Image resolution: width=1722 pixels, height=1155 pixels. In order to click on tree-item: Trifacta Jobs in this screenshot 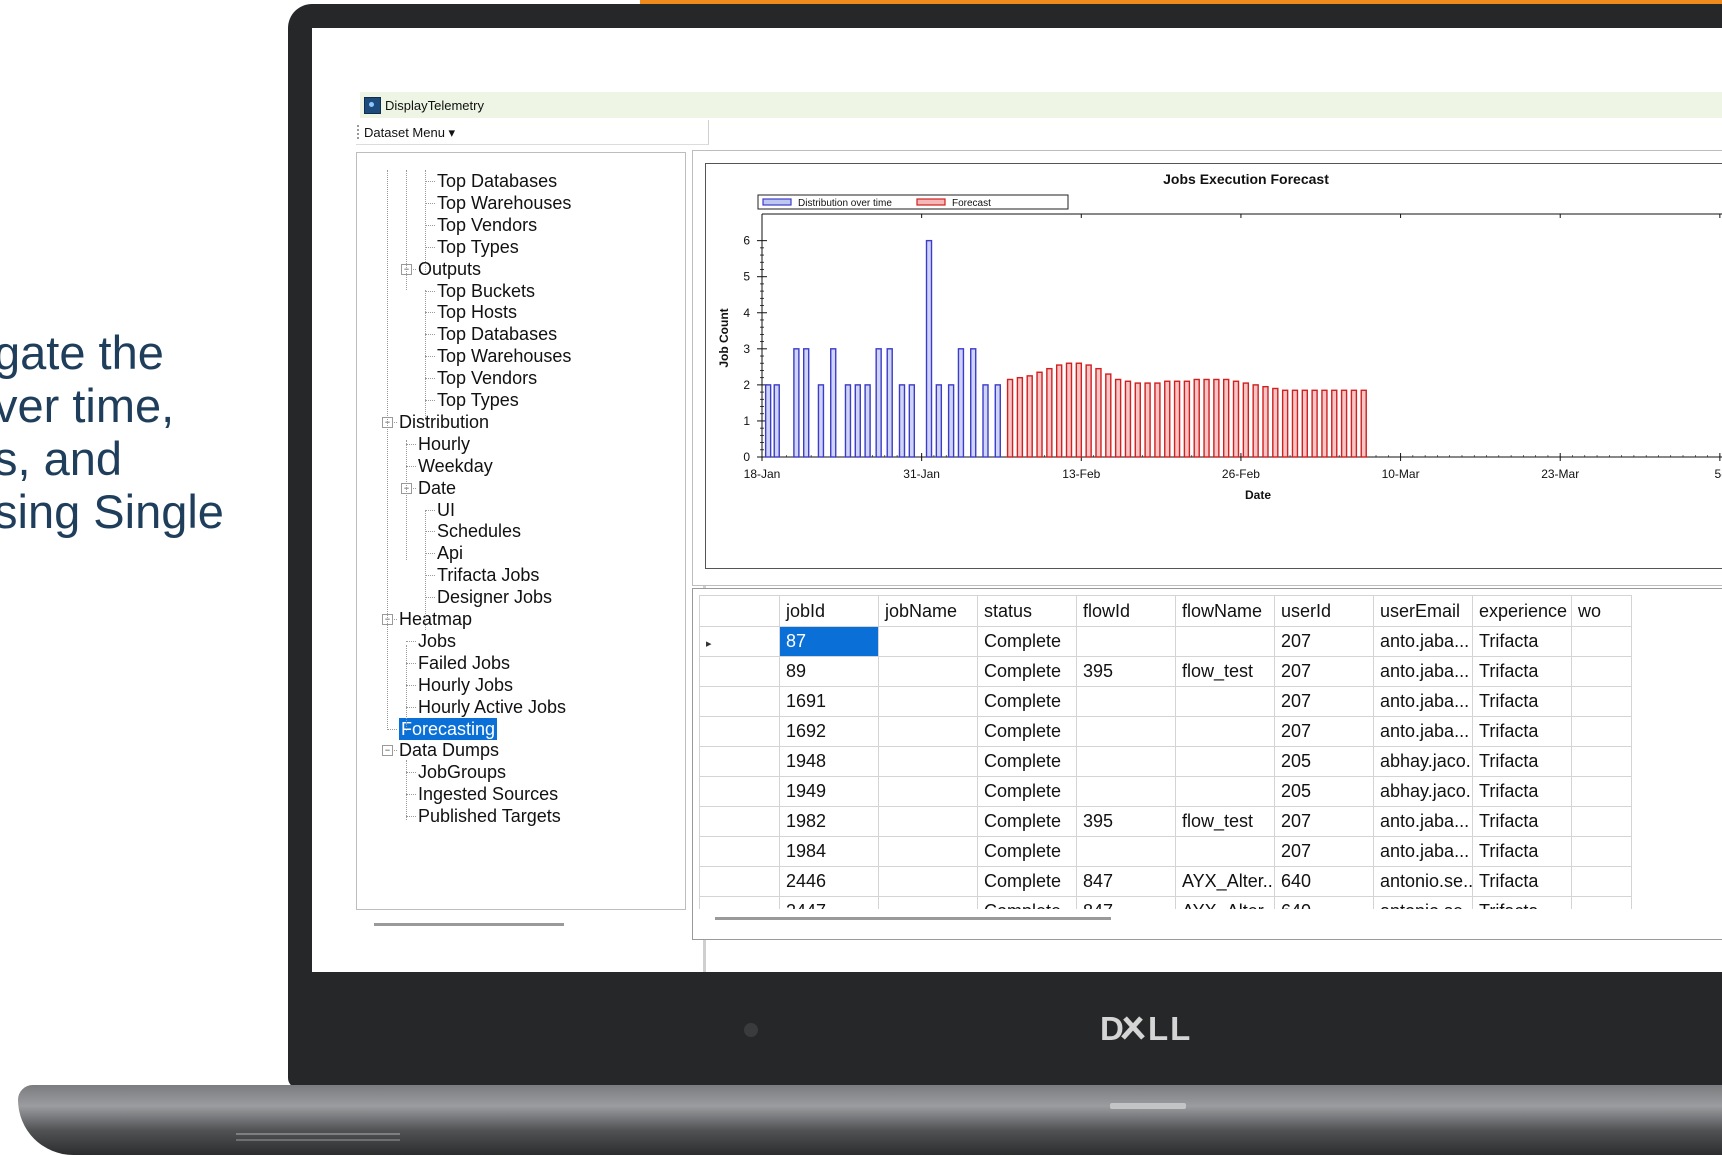, I will do `click(488, 575)`.